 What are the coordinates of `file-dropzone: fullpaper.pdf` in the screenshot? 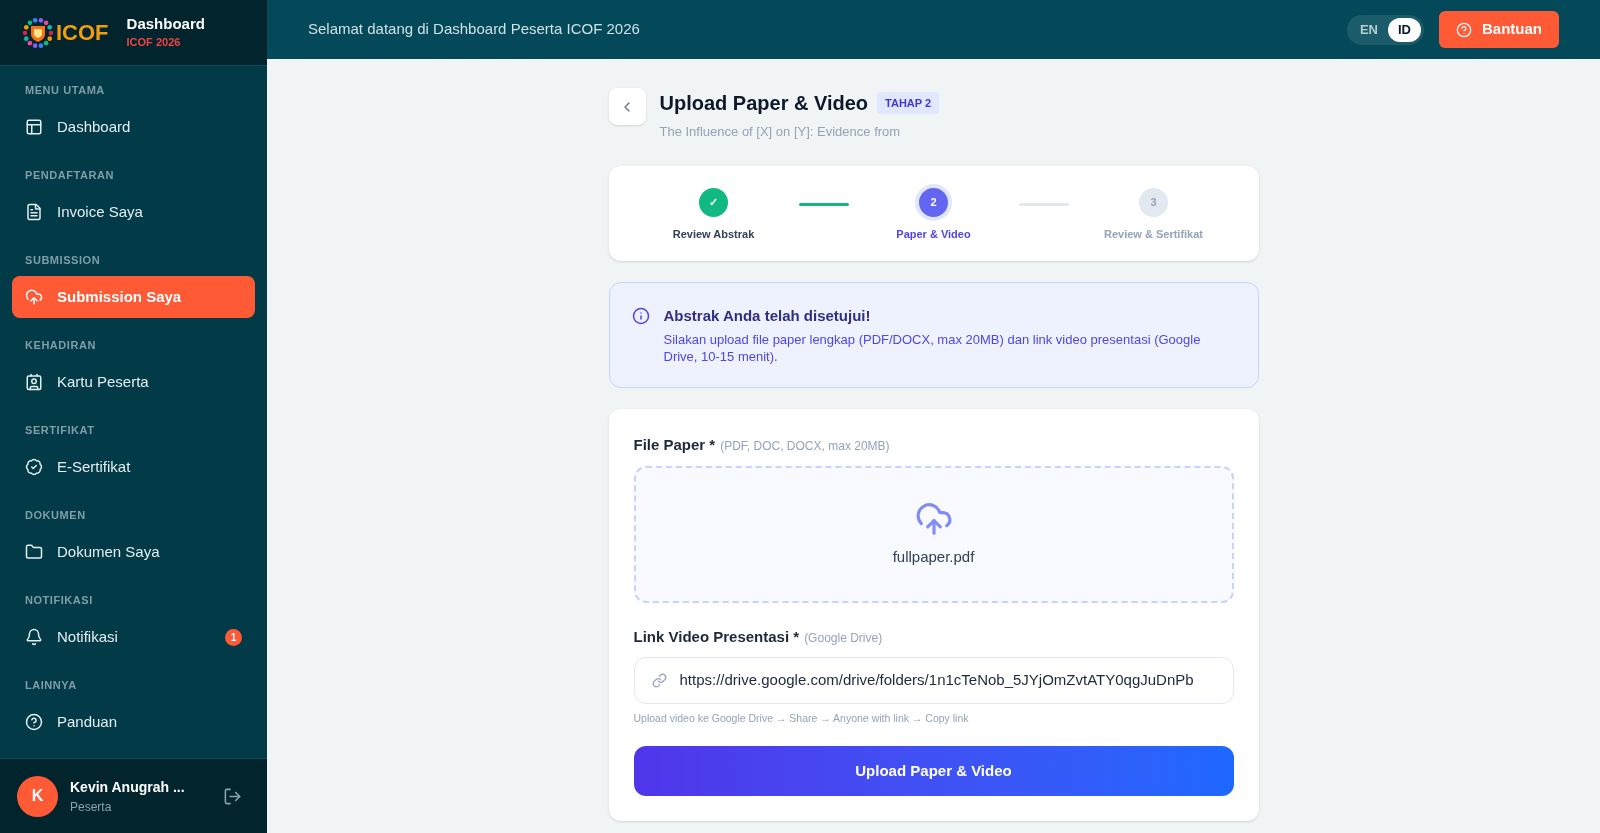 It's located at (933, 534).